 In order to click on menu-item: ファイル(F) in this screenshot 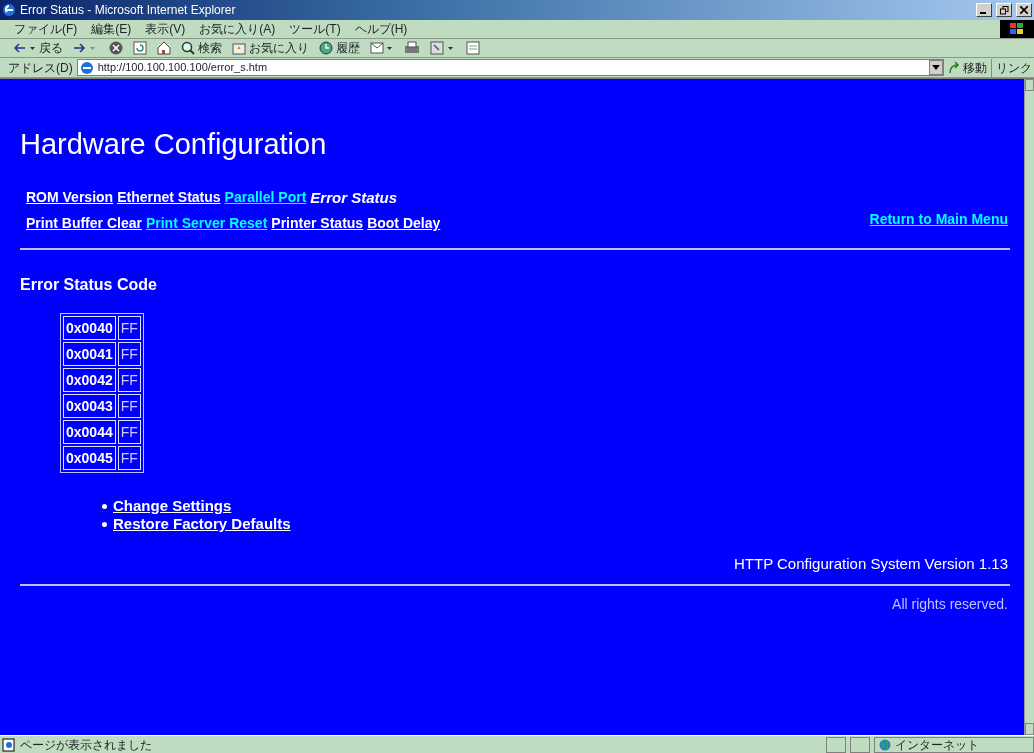, I will do `click(46, 29)`.